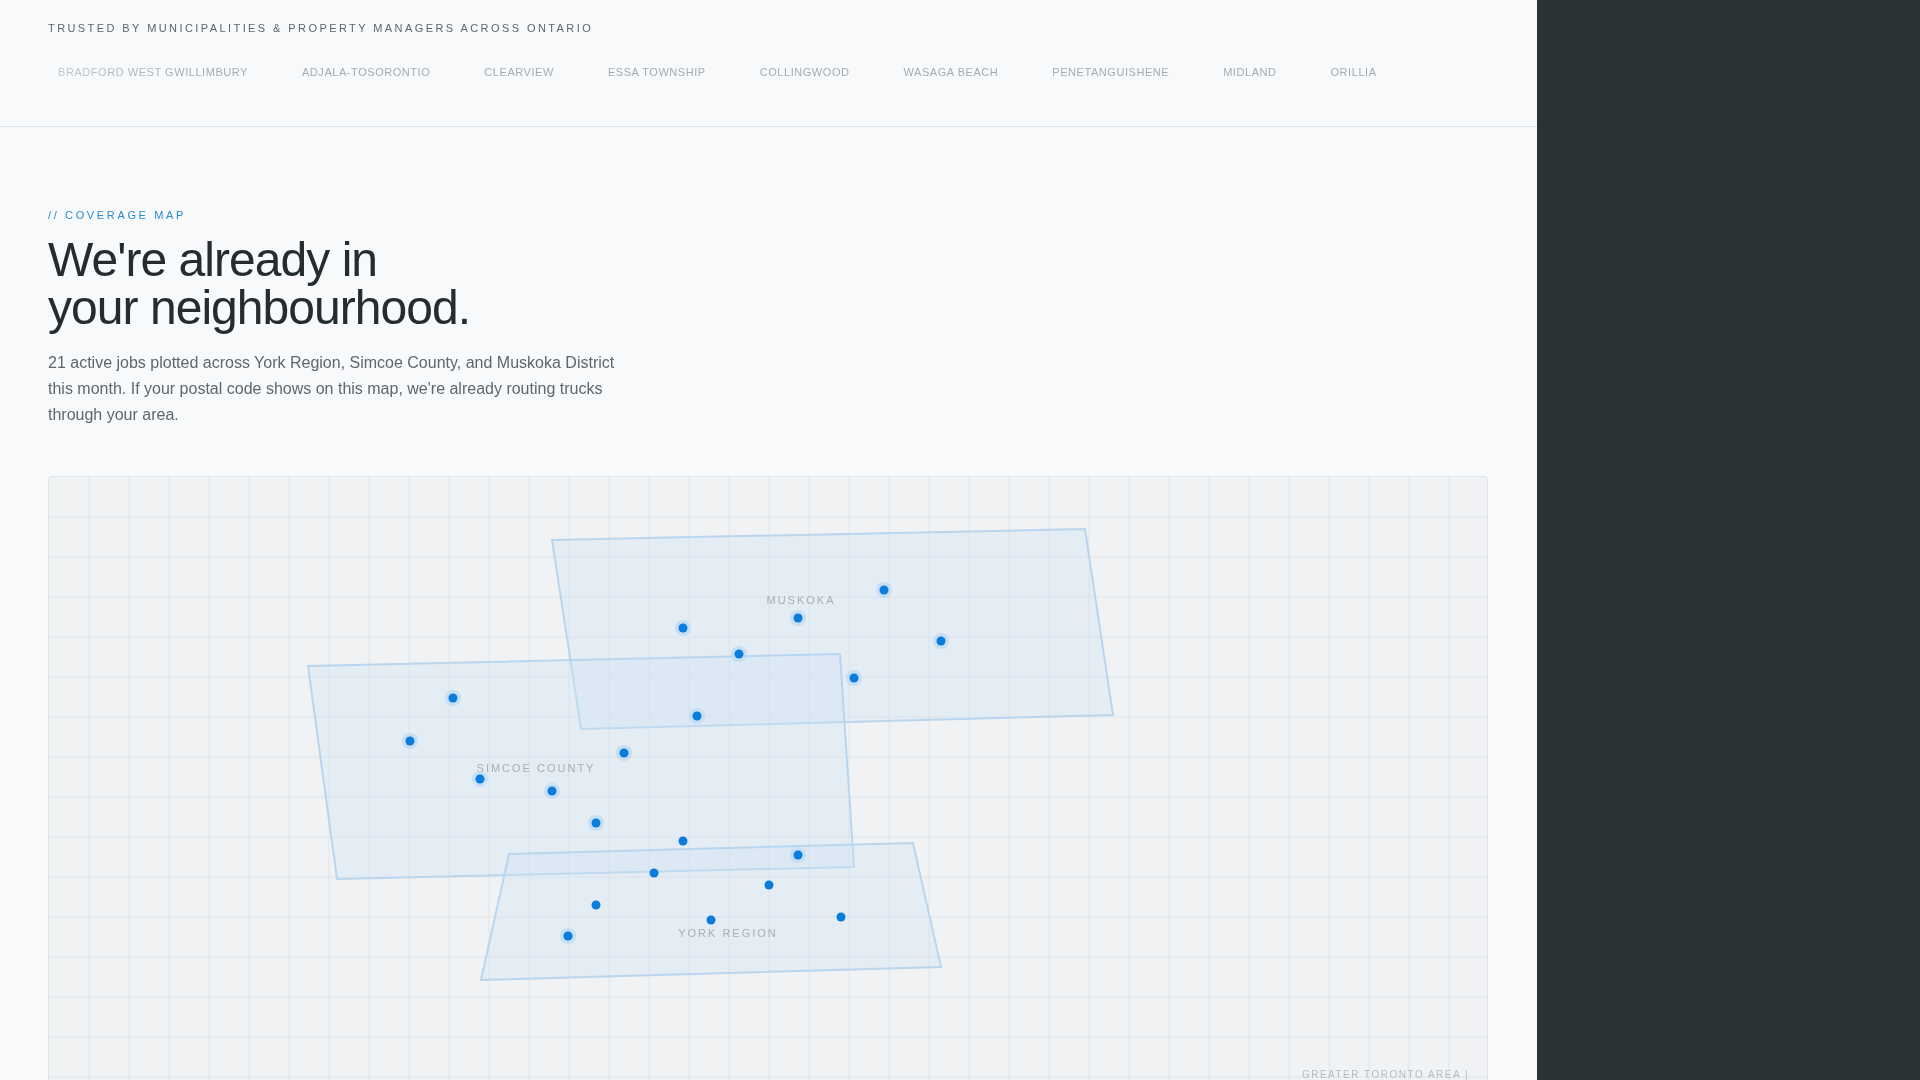  Describe the element at coordinates (728, 932) in the screenshot. I see `region-label: YORK REGION` at that location.